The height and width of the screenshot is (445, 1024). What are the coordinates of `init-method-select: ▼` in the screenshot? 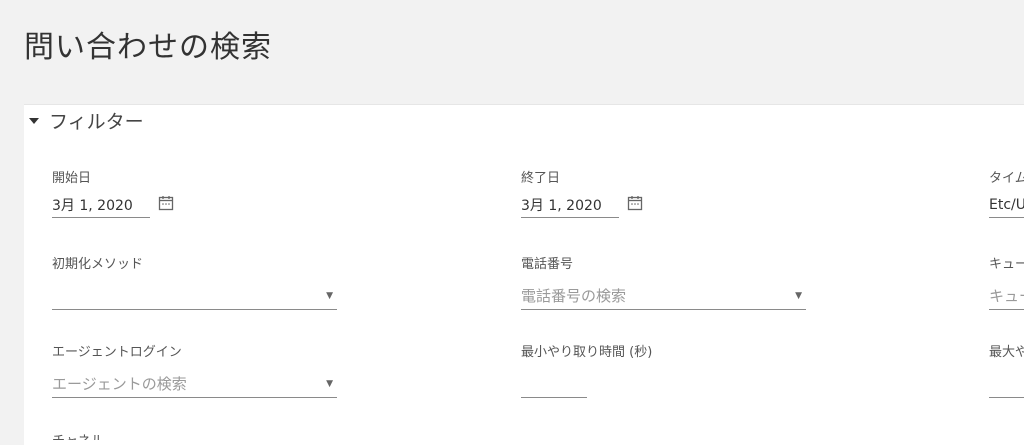 It's located at (194, 296).